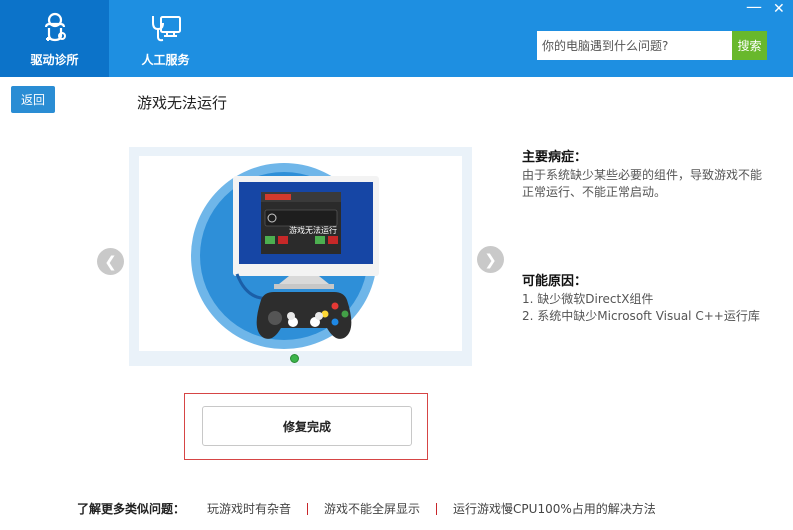 This screenshot has height=530, width=793. What do you see at coordinates (249, 508) in the screenshot?
I see `related-link: 玩游戏时有杂音` at bounding box center [249, 508].